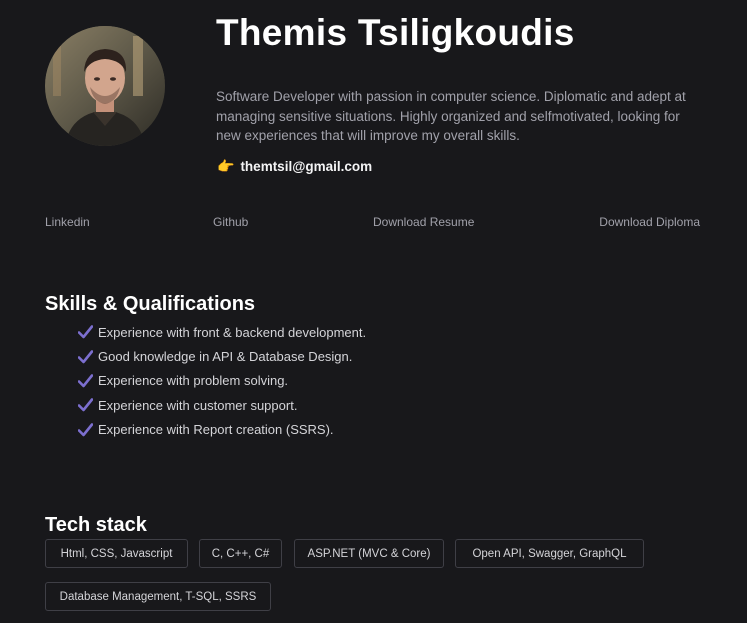  I want to click on skill-text: Experience with customer support., so click(198, 405).